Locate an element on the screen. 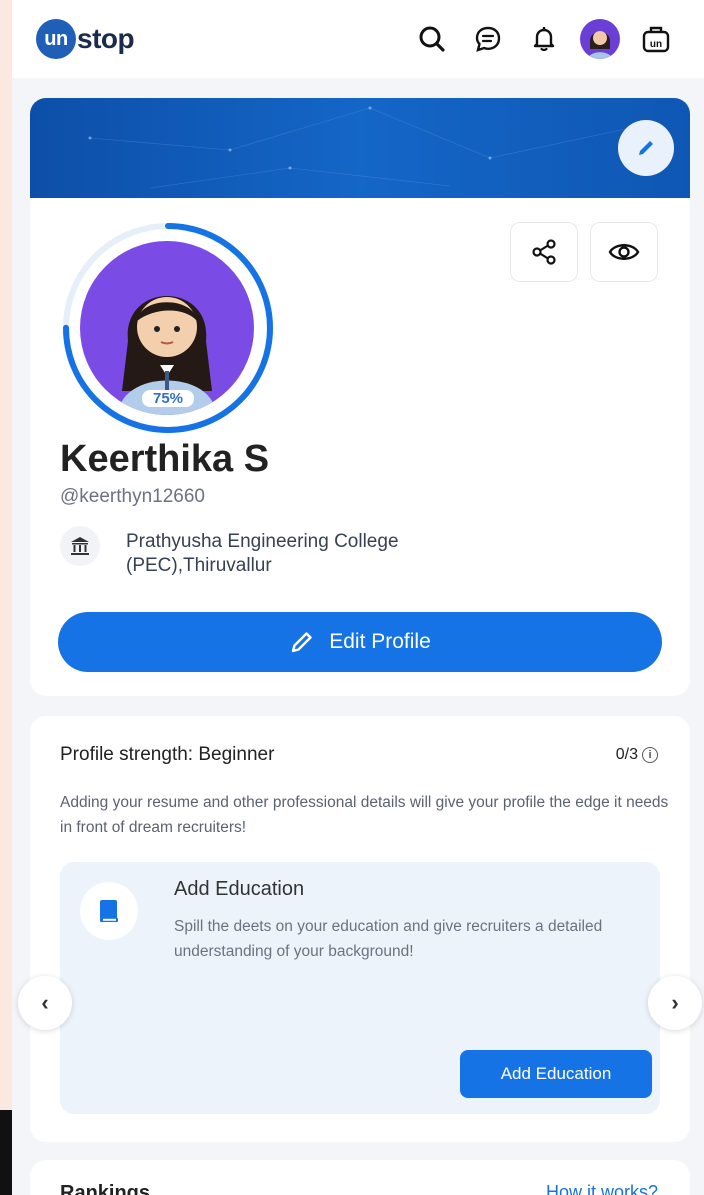 The height and width of the screenshot is (1195, 704). profile-strength-title: Profile strength: Beginner is located at coordinates (167, 754).